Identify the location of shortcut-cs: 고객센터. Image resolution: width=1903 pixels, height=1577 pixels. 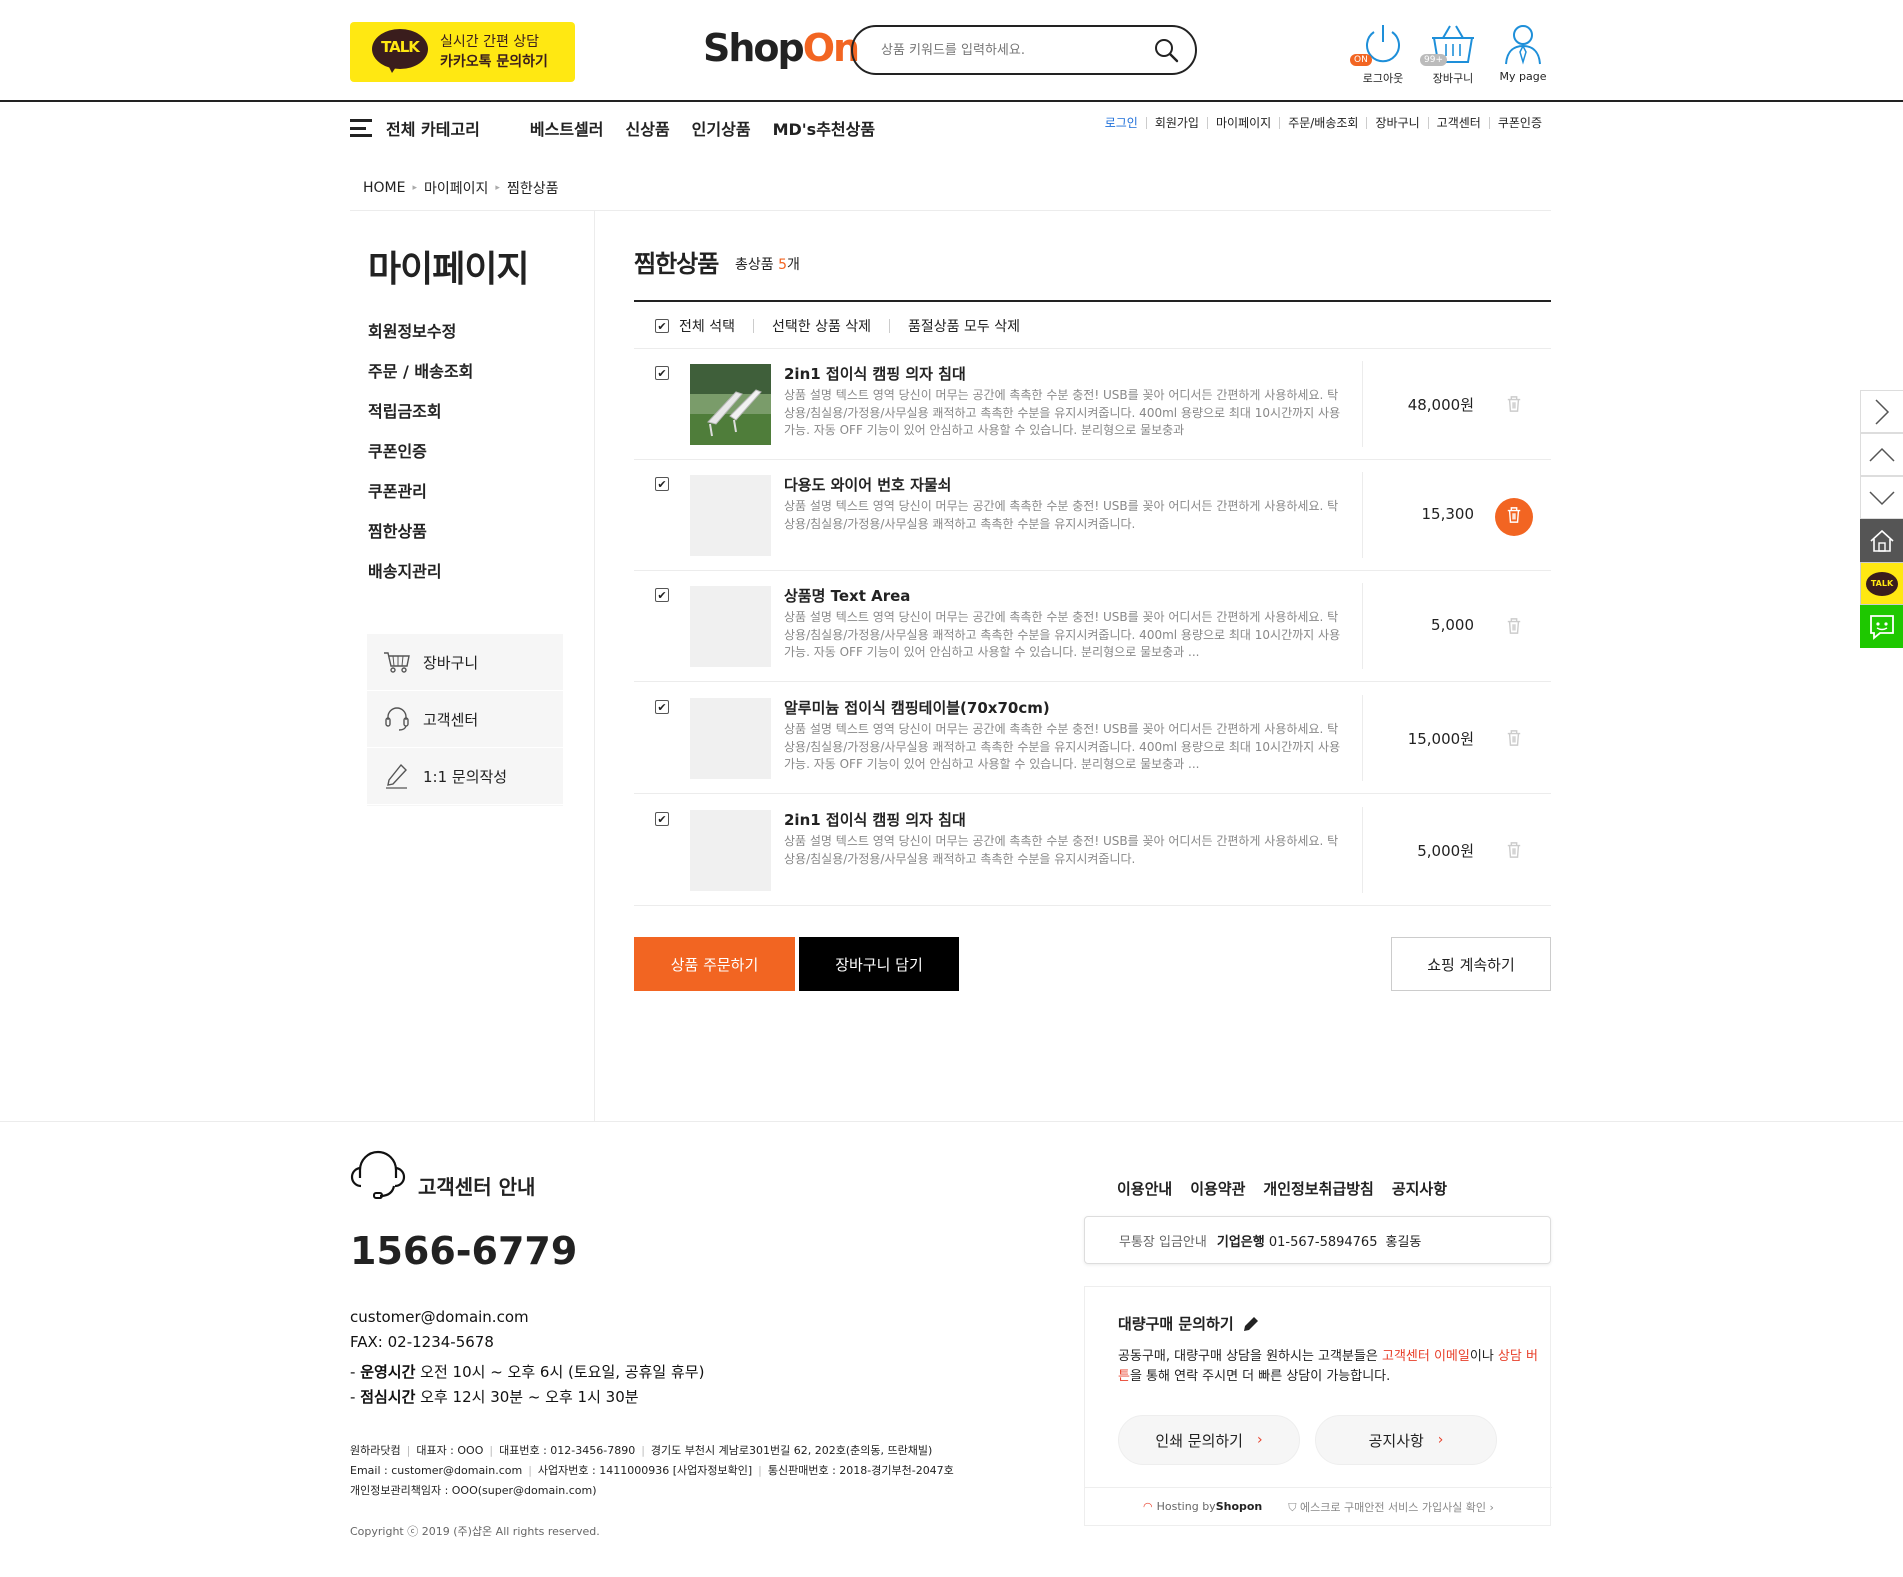
(465, 719).